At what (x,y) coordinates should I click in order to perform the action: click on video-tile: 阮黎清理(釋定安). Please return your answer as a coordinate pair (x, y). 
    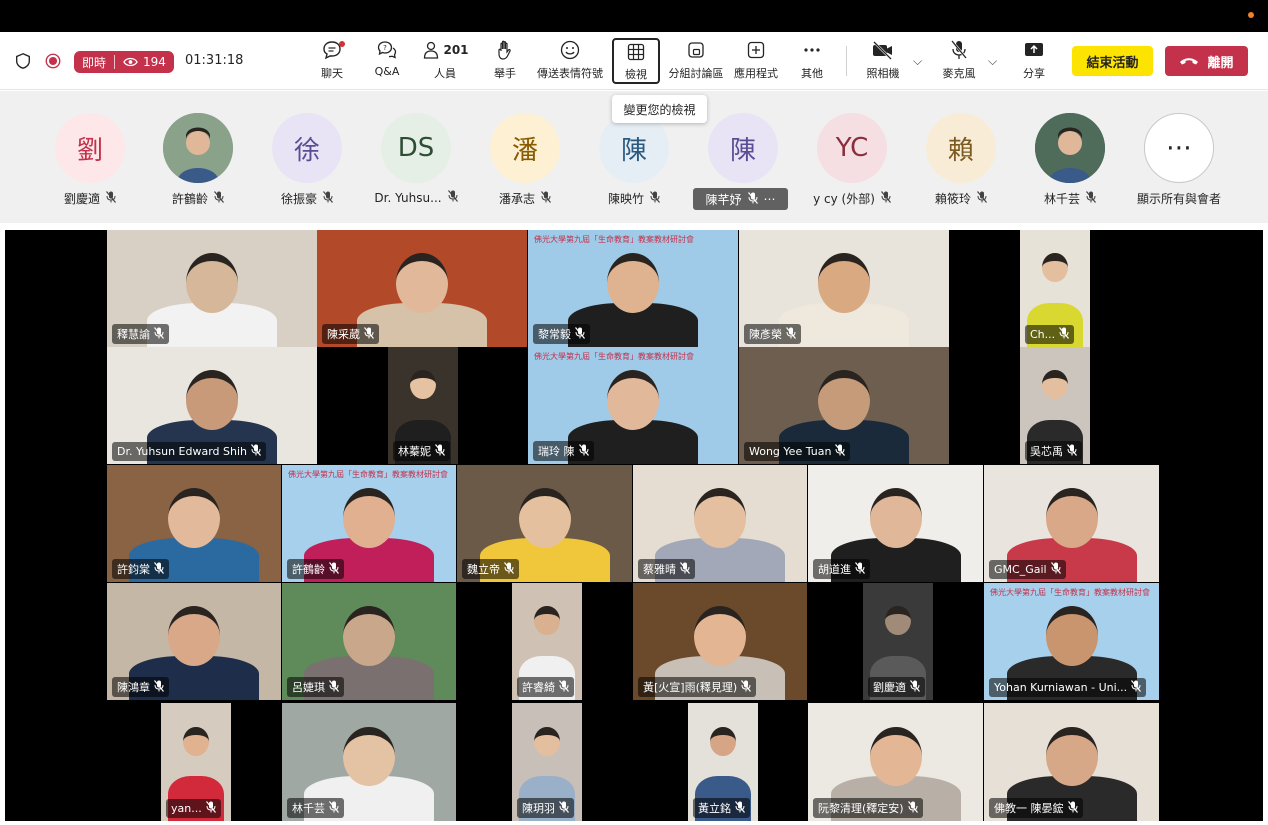
    Looking at the image, I should click on (895, 762).